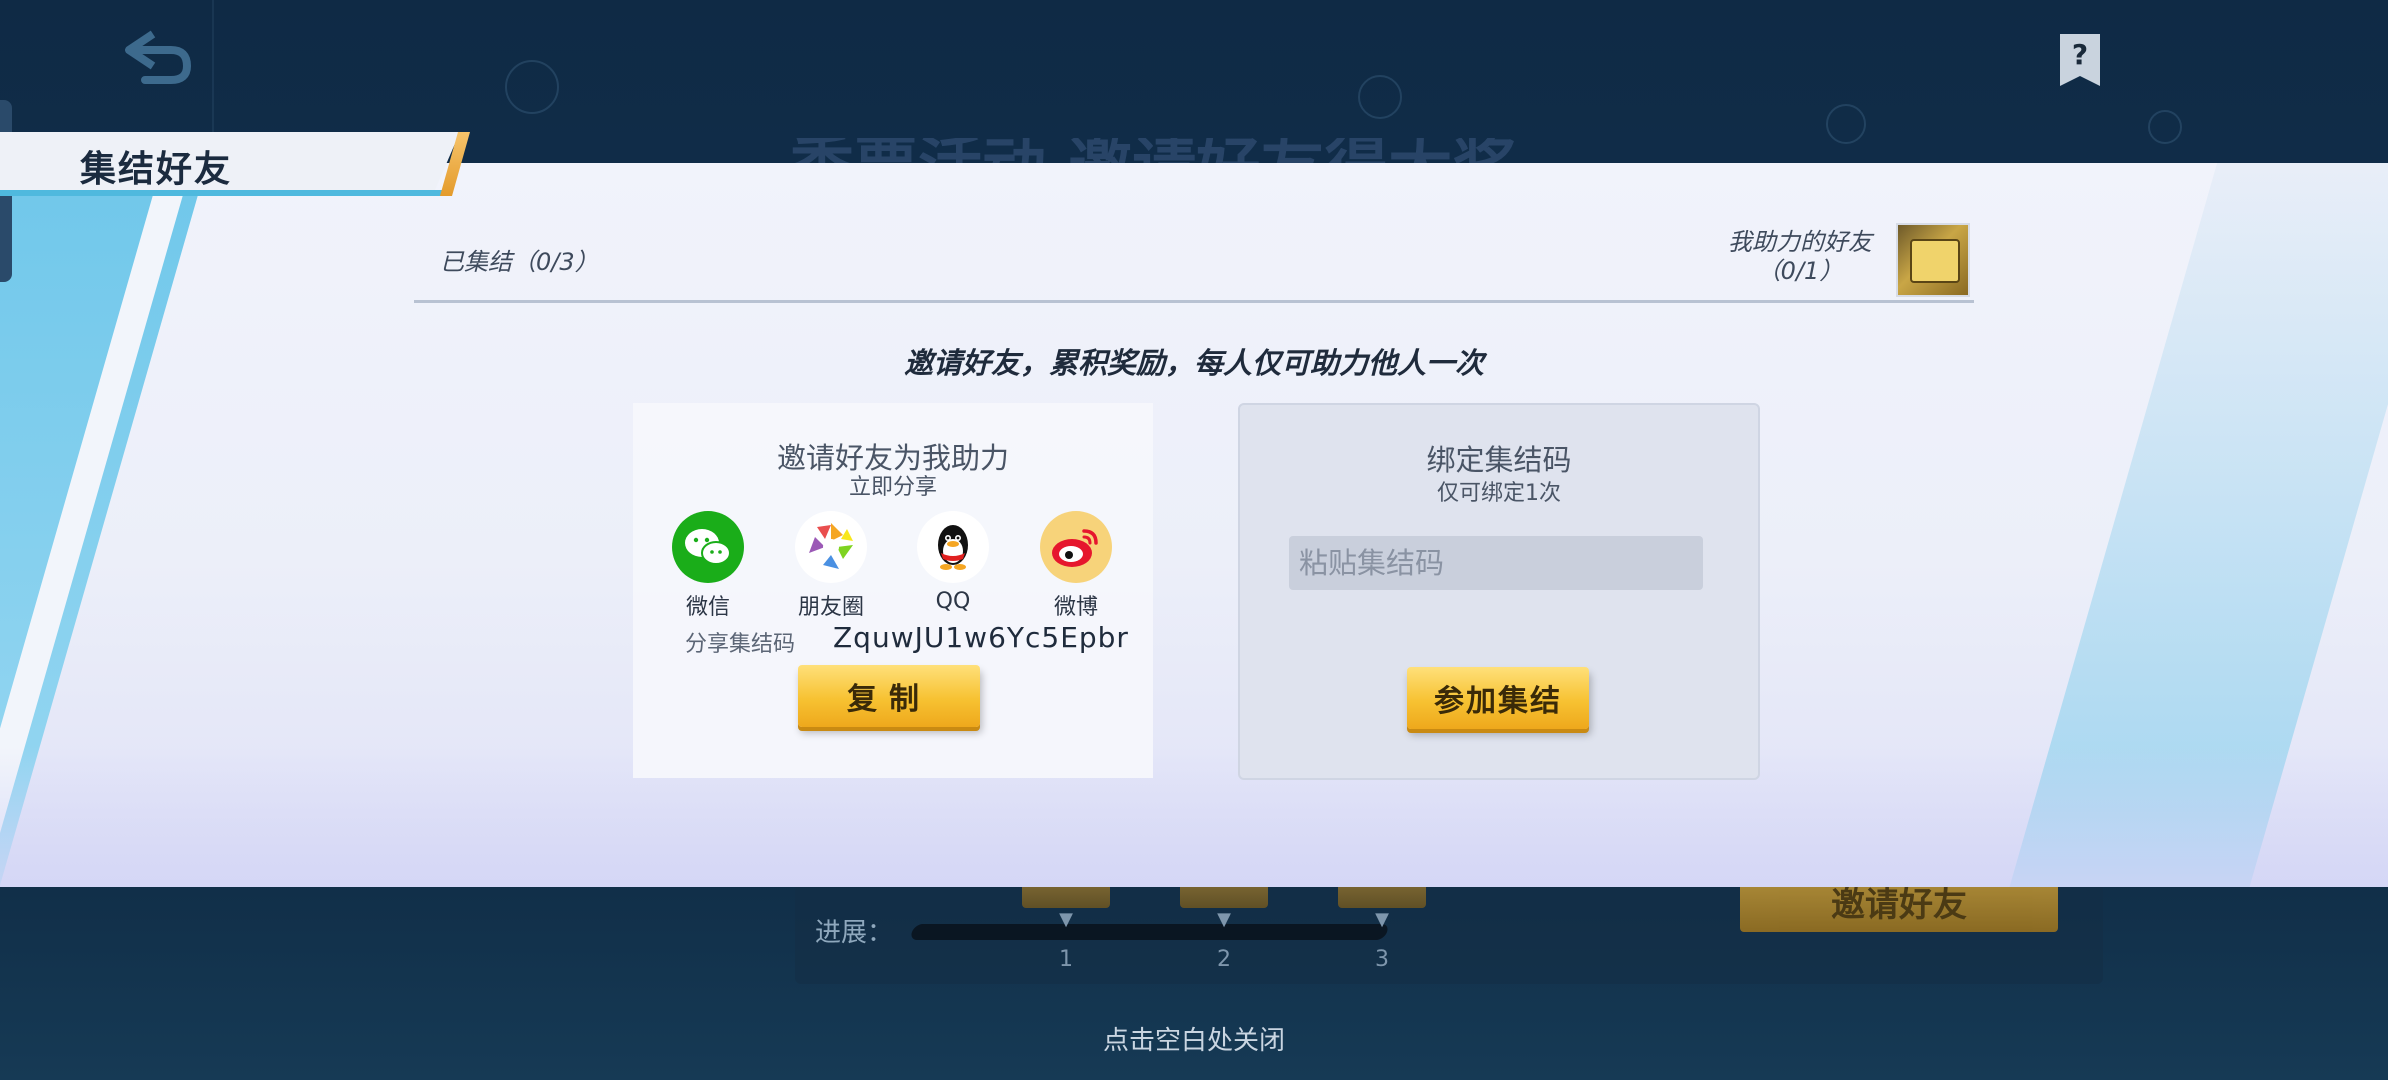 Image resolution: width=2388 pixels, height=1080 pixels. I want to click on gather-code-input, so click(1496, 563).